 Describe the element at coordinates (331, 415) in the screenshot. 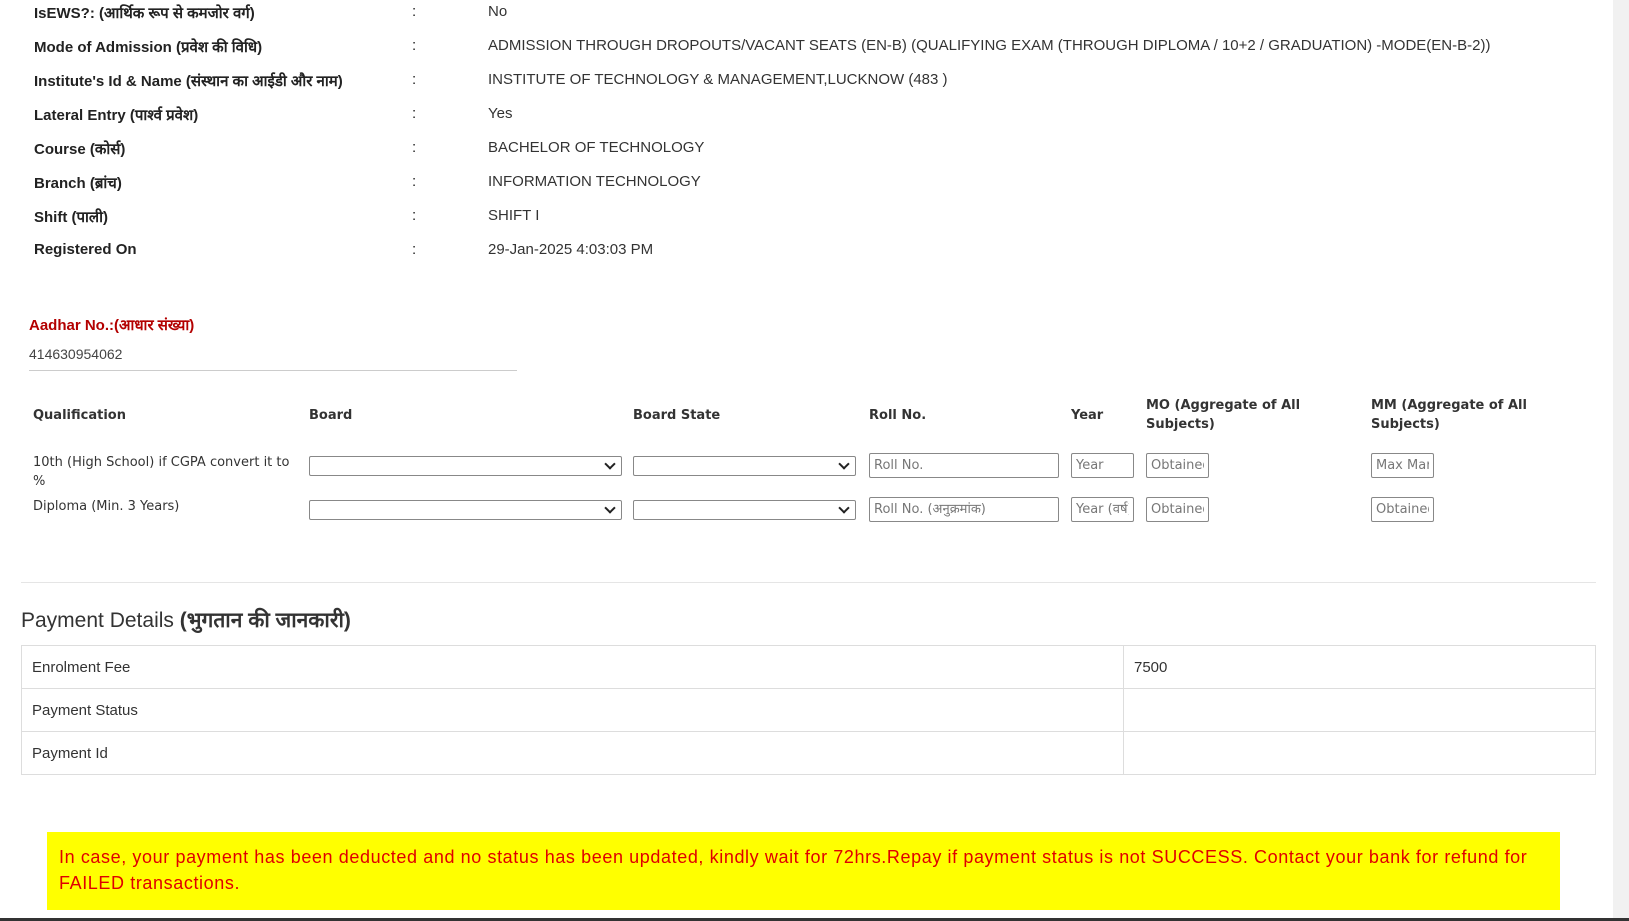

I see `header-board: Board` at that location.